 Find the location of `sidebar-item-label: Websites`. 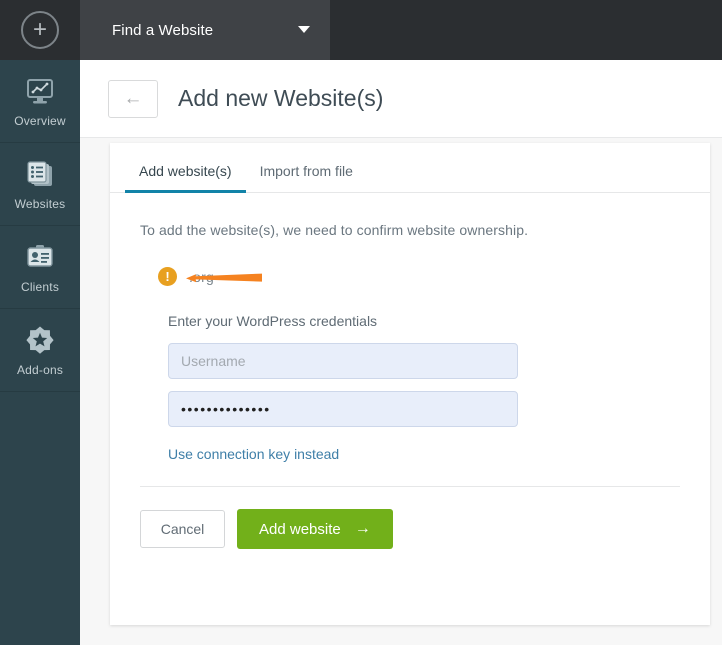

sidebar-item-label: Websites is located at coordinates (40, 203).